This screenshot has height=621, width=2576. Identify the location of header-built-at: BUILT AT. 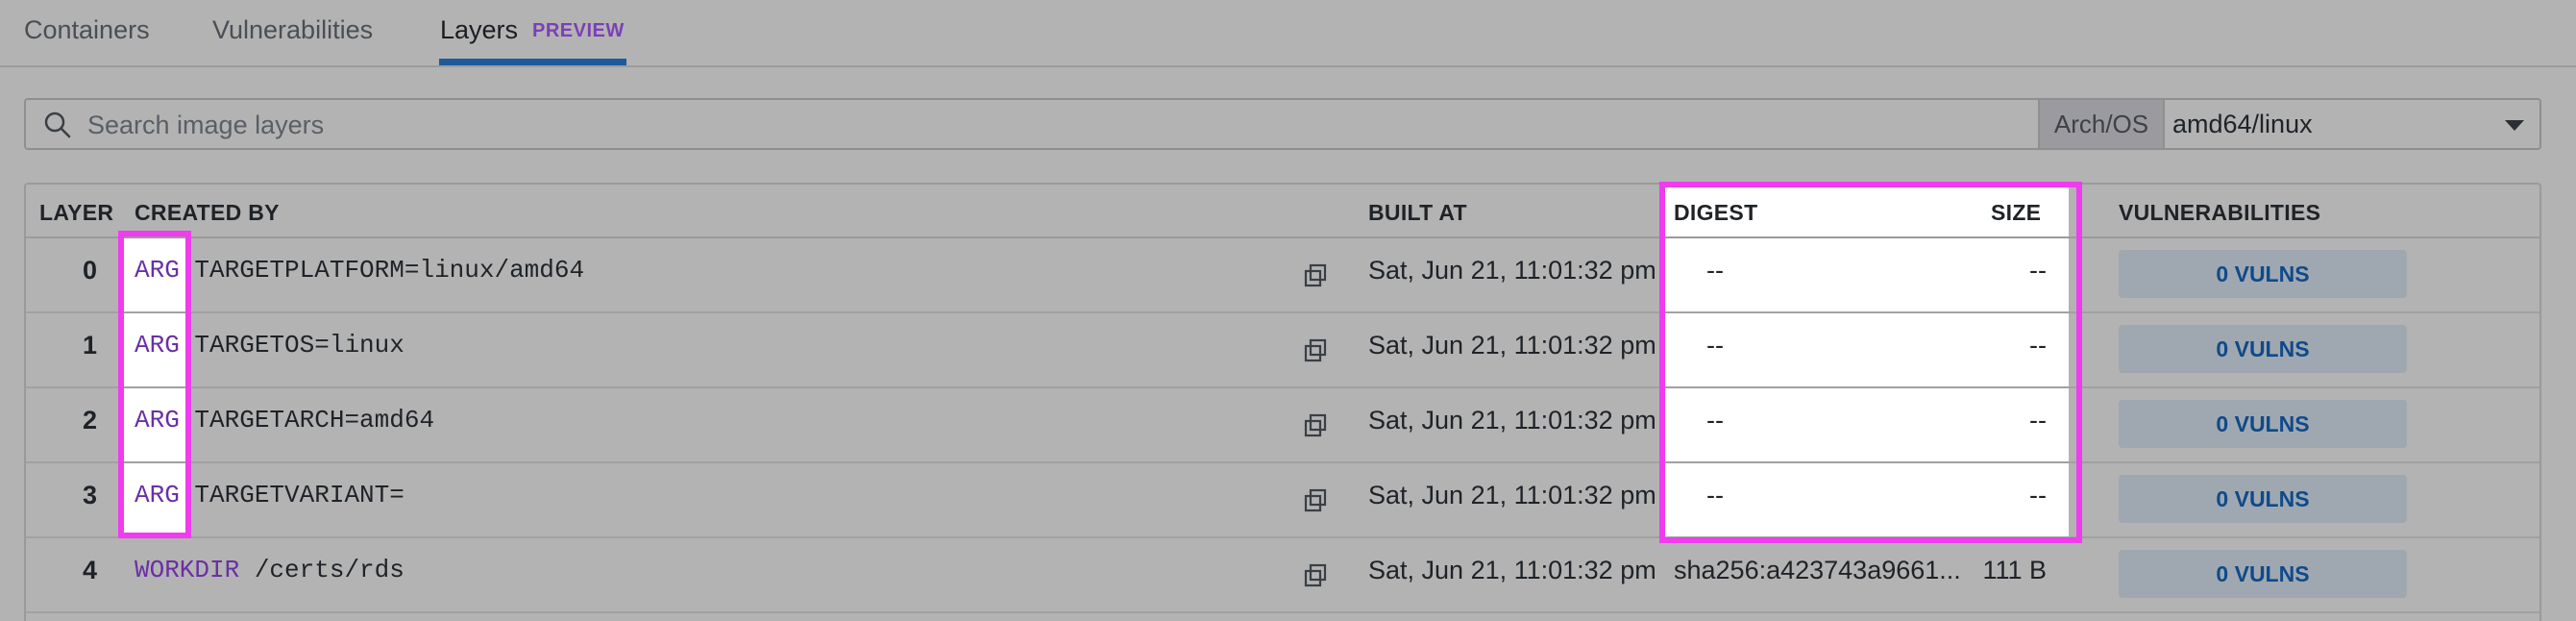
(1417, 212).